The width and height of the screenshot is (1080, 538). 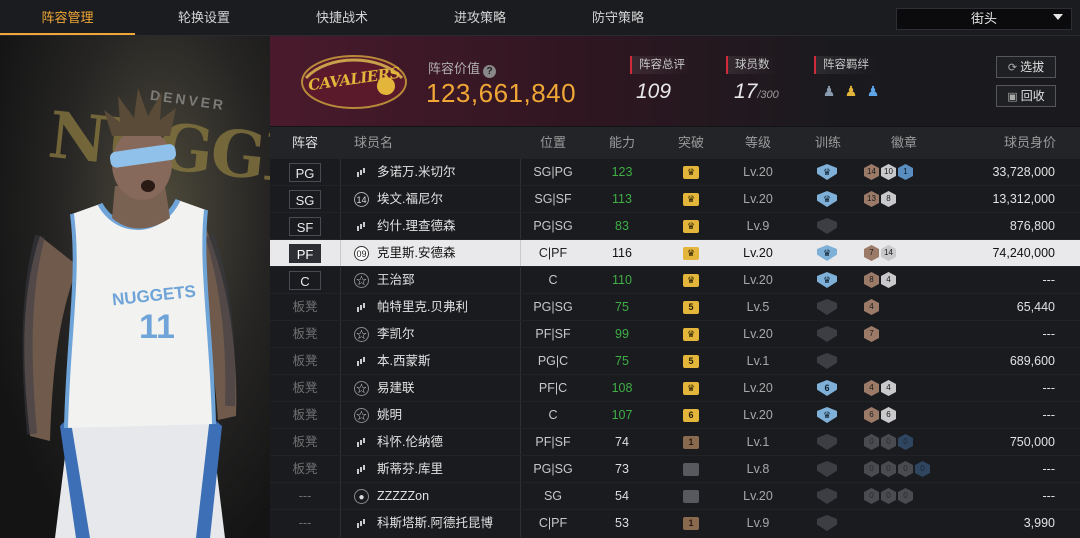 I want to click on player-name: ZZZZZon, so click(x=403, y=496).